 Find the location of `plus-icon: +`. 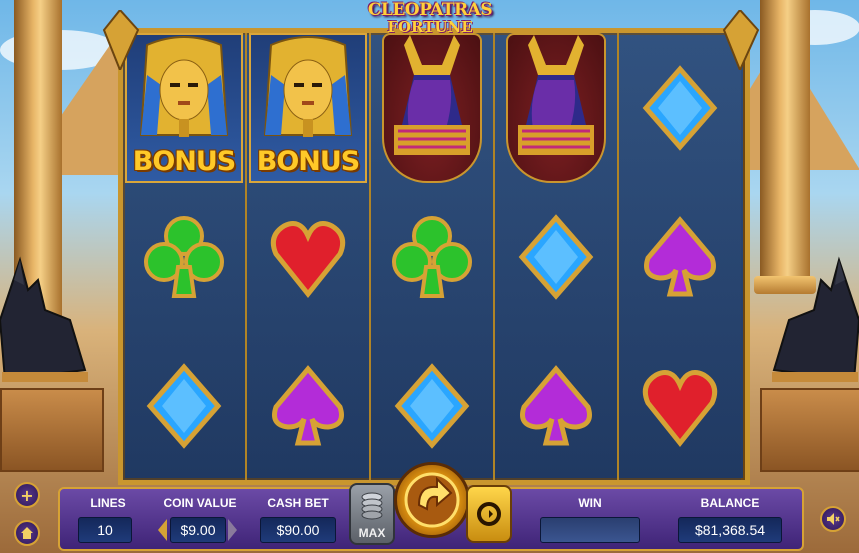

plus-icon: + is located at coordinates (27, 495).